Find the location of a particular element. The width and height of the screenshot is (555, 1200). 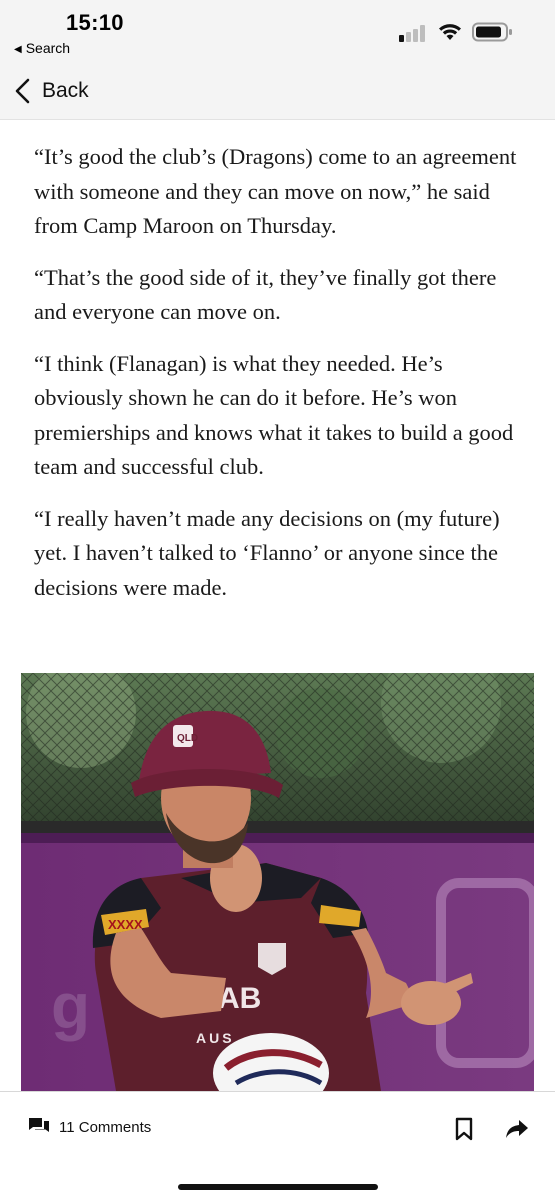

navigation-bar: Back is located at coordinates (277, 91).